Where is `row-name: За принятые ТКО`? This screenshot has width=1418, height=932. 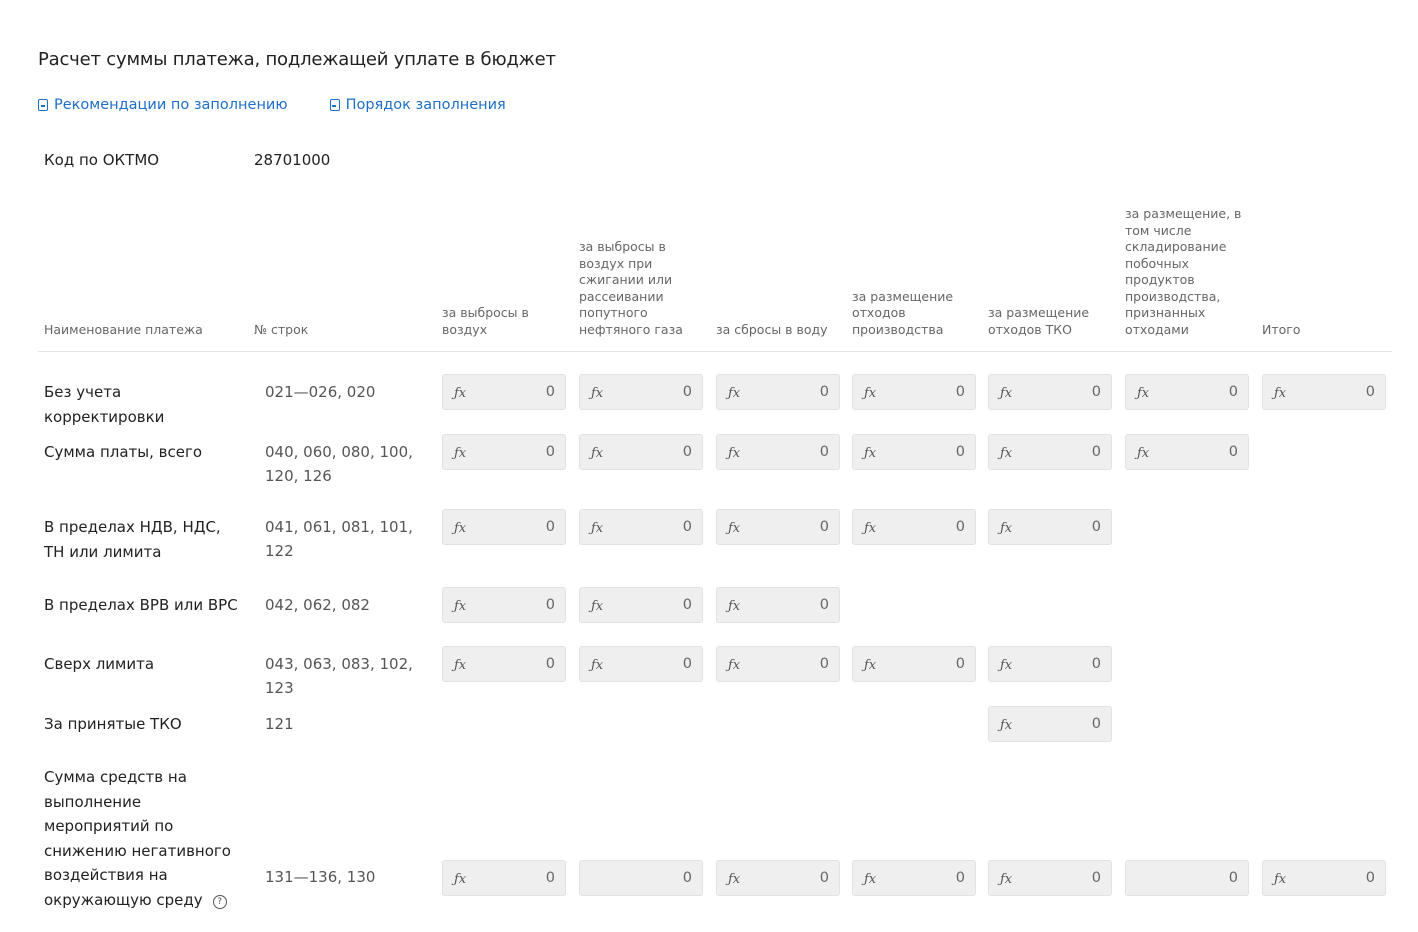
row-name: За принятые ТКО is located at coordinates (113, 724).